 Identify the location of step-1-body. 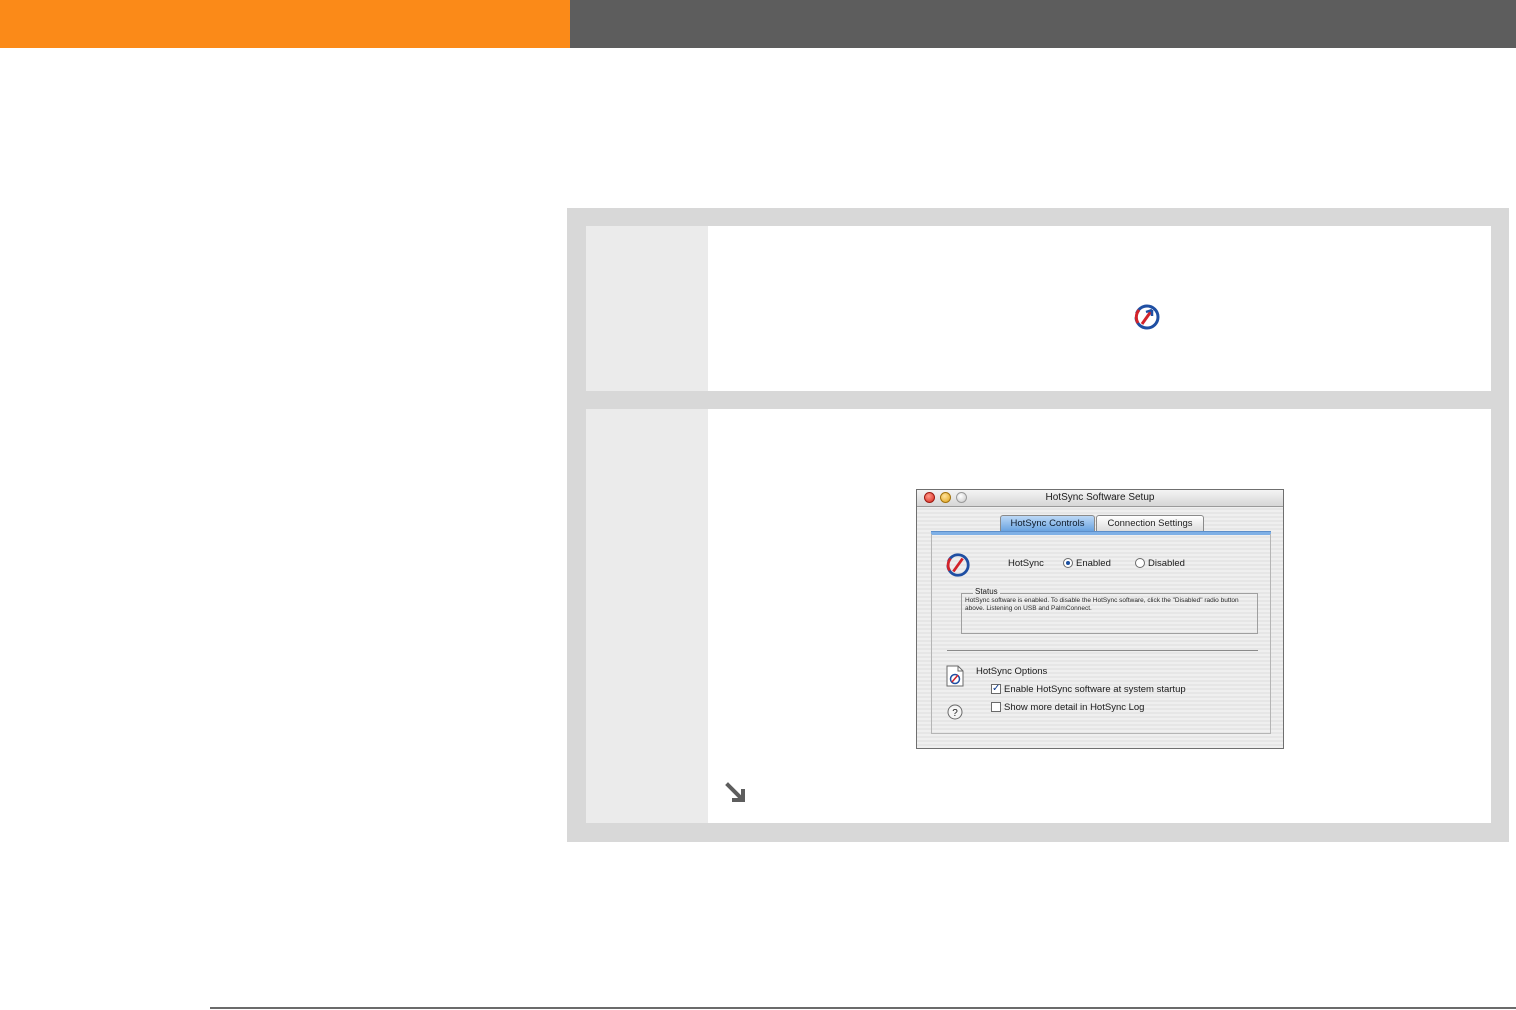
(1099, 308).